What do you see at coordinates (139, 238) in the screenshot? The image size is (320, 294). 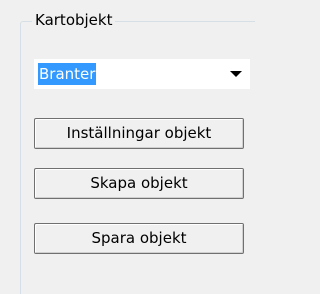 I see `spara-objekt-button: Spara objekt` at bounding box center [139, 238].